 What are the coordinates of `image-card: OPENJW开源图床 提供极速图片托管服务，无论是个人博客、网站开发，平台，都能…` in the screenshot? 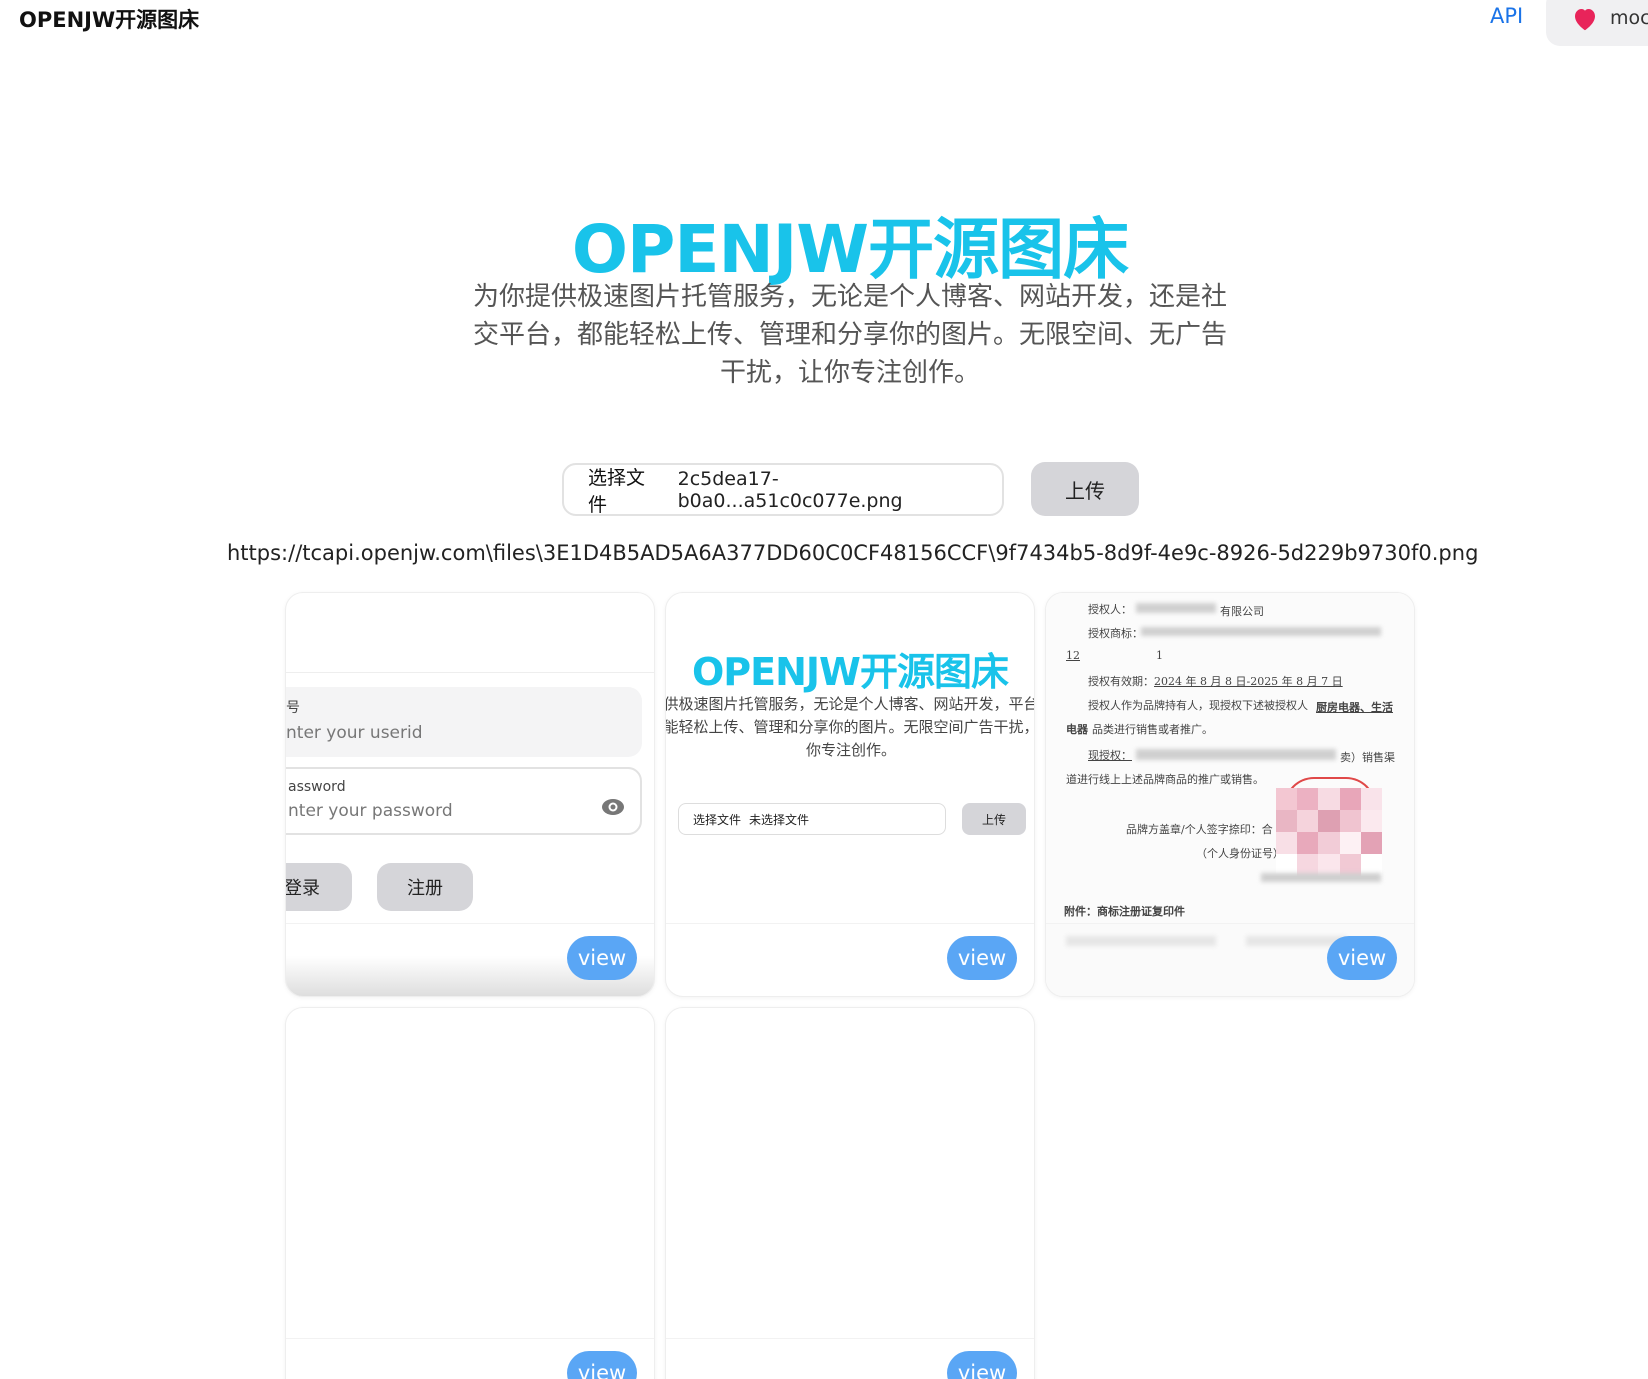 It's located at (850, 794).